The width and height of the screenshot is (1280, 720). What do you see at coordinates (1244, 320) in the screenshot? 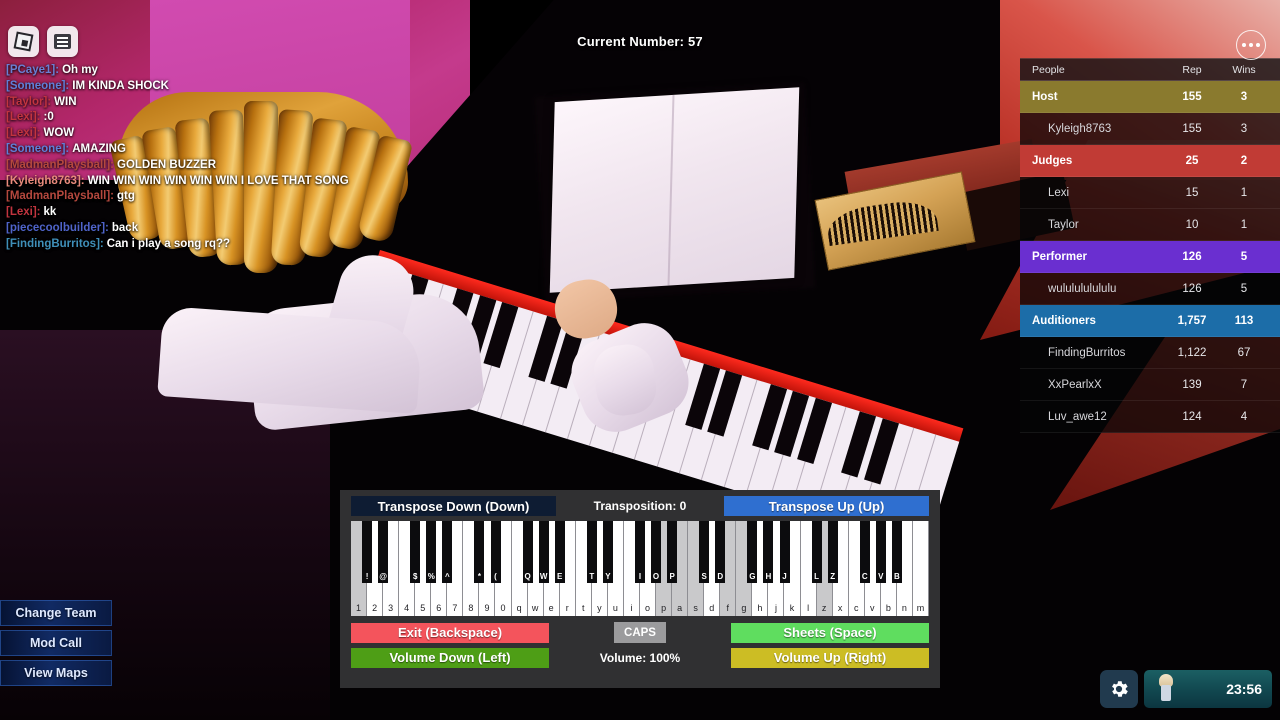
I see `leaderboard-wins: 113` at bounding box center [1244, 320].